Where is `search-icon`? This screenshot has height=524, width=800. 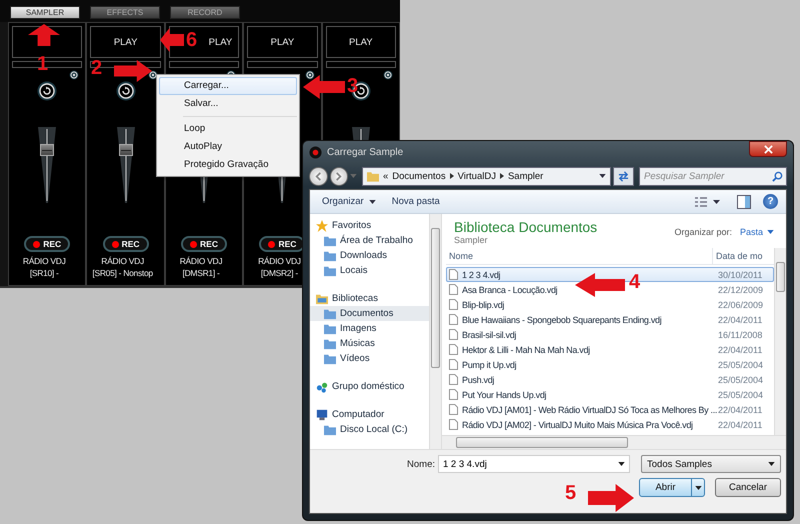 search-icon is located at coordinates (778, 176).